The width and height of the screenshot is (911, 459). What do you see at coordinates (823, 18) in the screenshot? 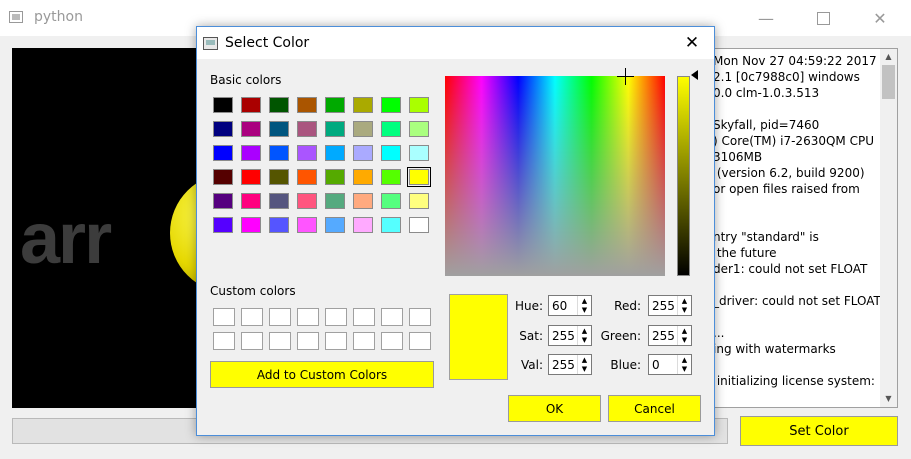
I see `maximize-icon` at bounding box center [823, 18].